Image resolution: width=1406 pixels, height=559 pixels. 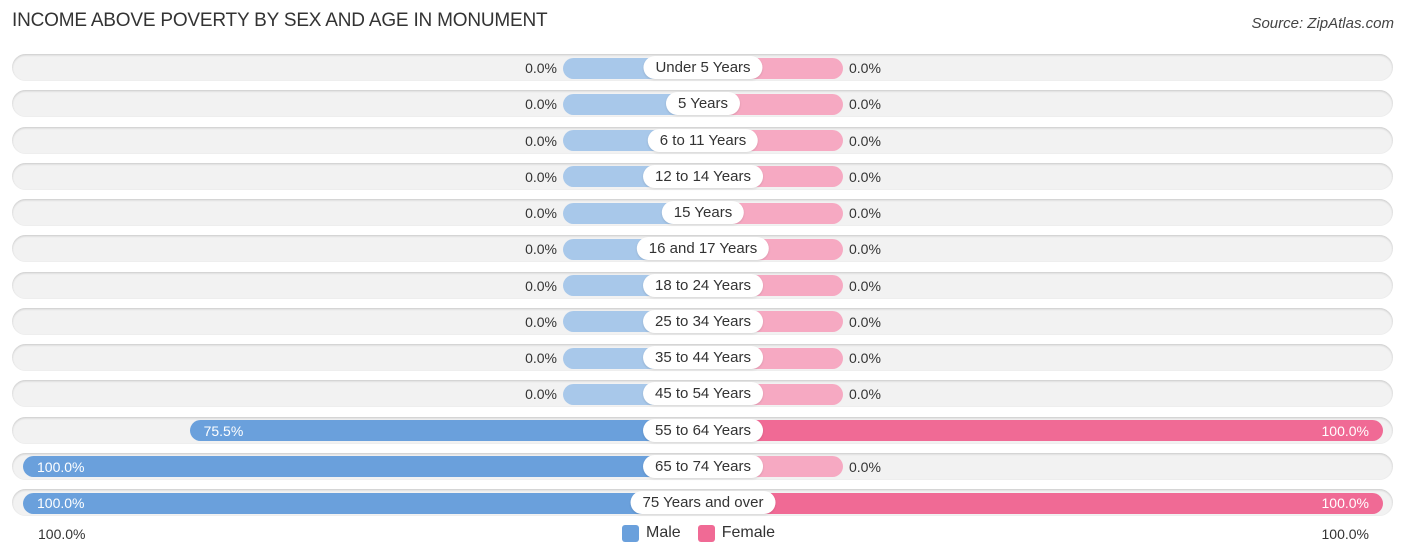 I want to click on category-label: 16 and 17 Years, so click(x=703, y=249).